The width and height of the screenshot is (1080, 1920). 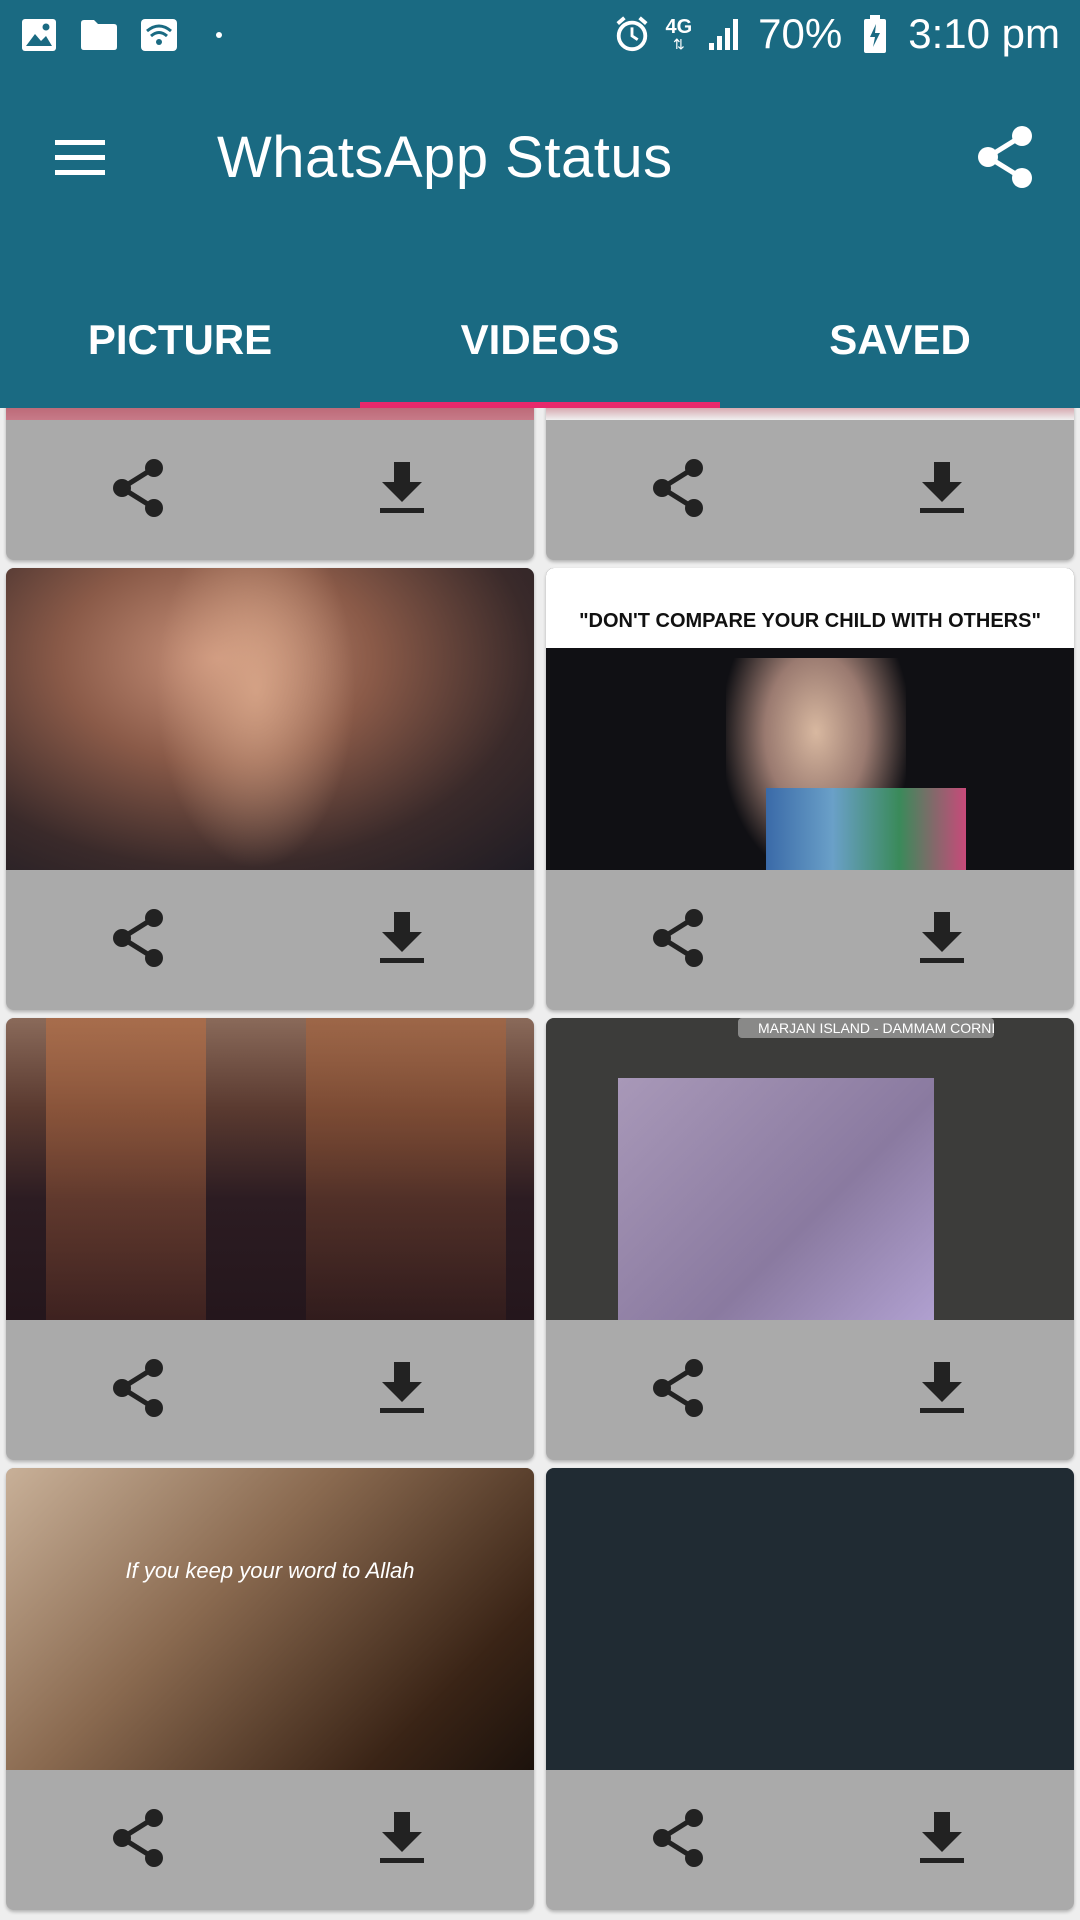 I want to click on video-card: If you keep your word to Allah, so click(x=270, y=1689).